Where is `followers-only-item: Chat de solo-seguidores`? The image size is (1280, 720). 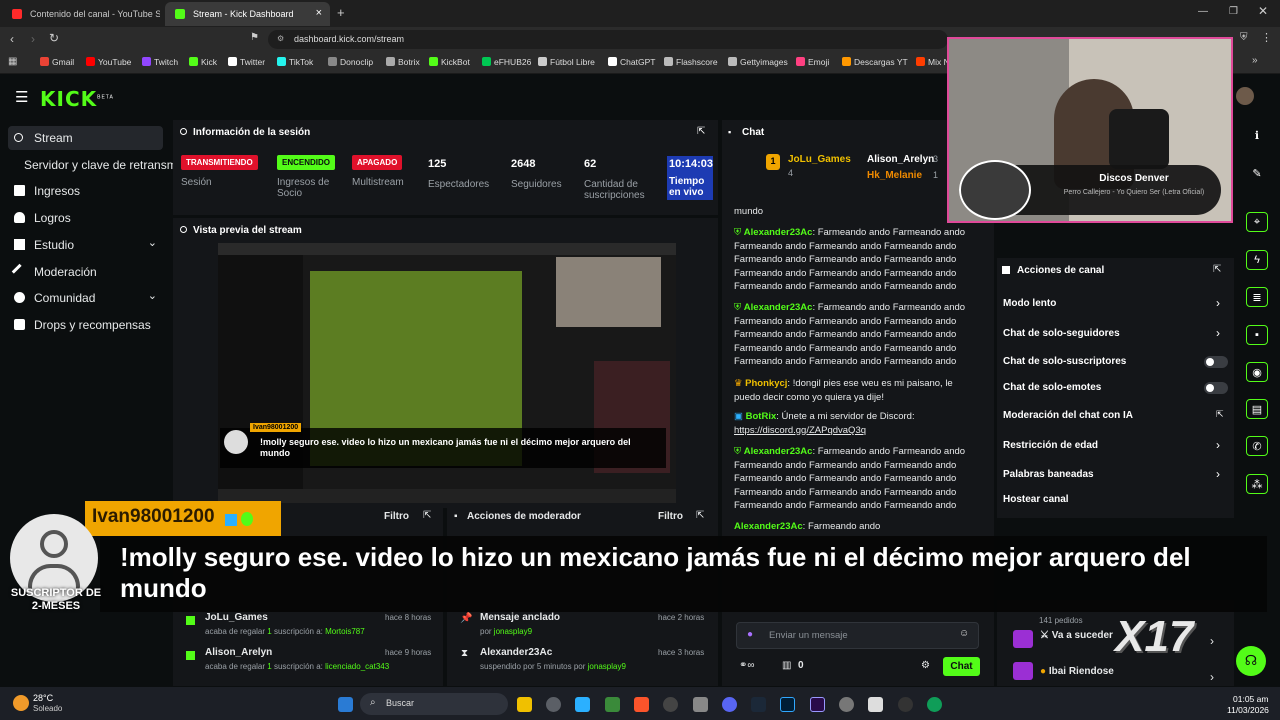
followers-only-item: Chat de solo-seguidores is located at coordinates (1061, 333).